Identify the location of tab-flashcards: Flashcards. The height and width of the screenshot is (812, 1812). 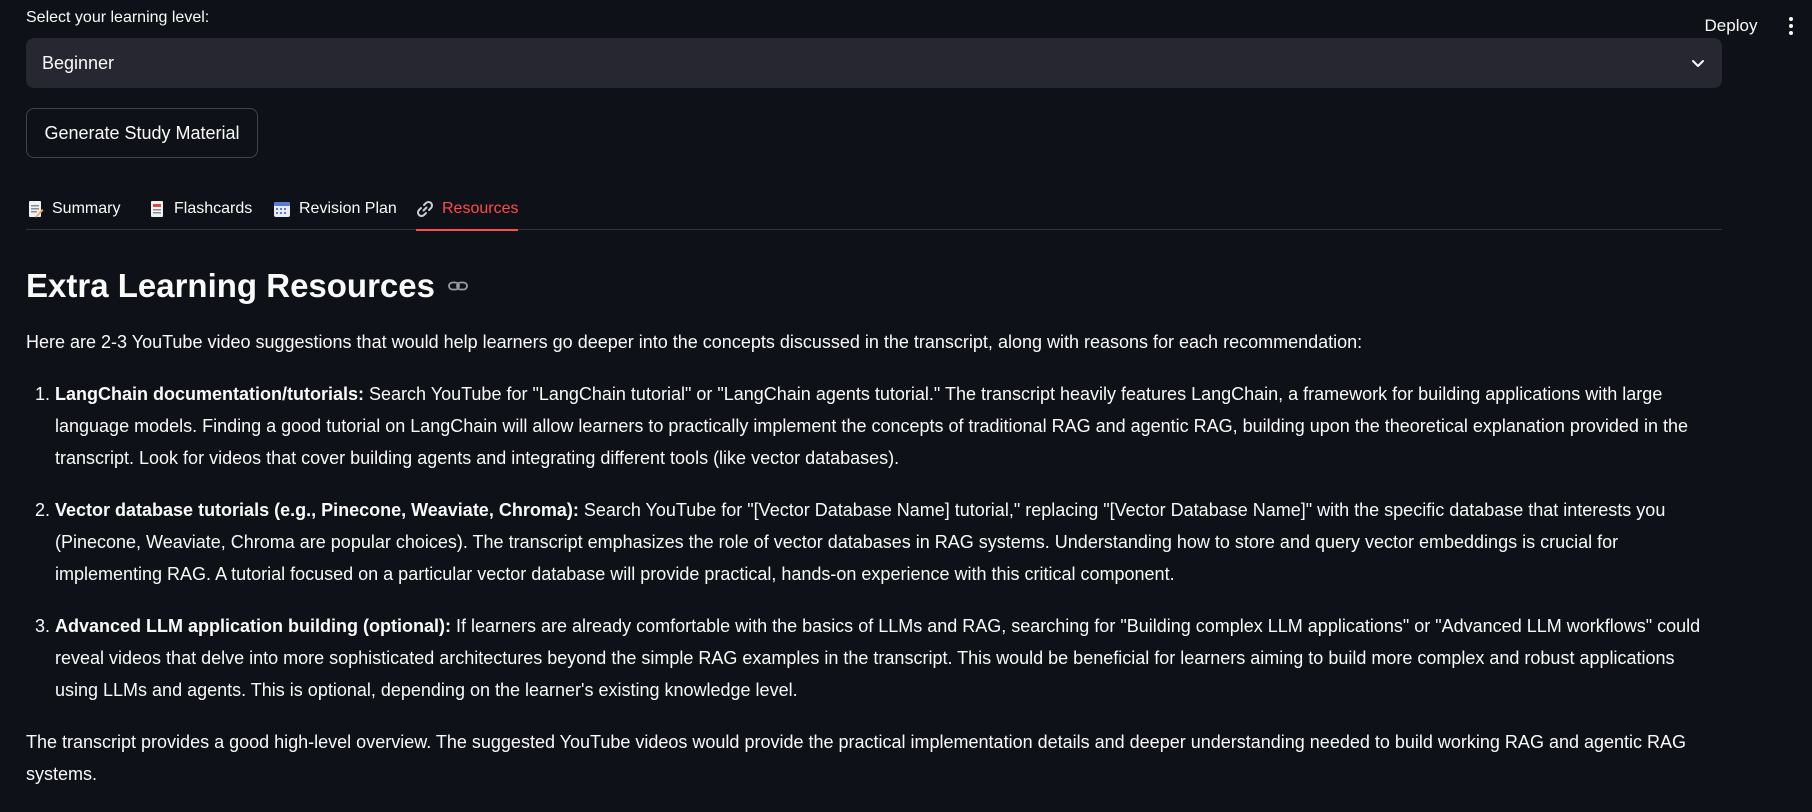
(200, 209).